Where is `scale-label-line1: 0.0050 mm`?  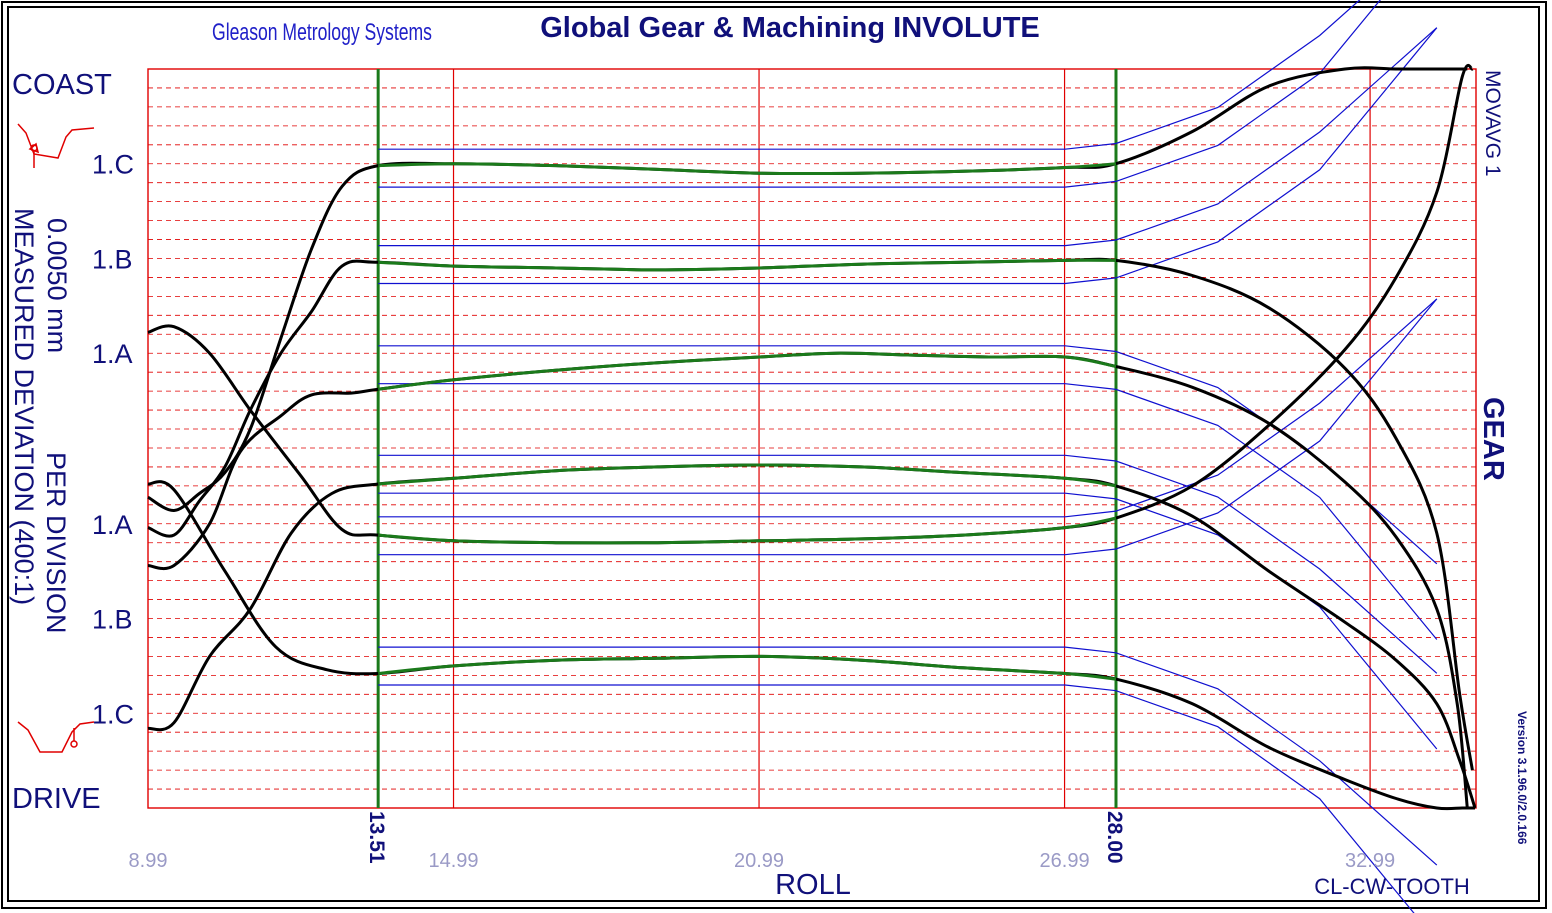 scale-label-line1: 0.0050 mm is located at coordinates (57, 285).